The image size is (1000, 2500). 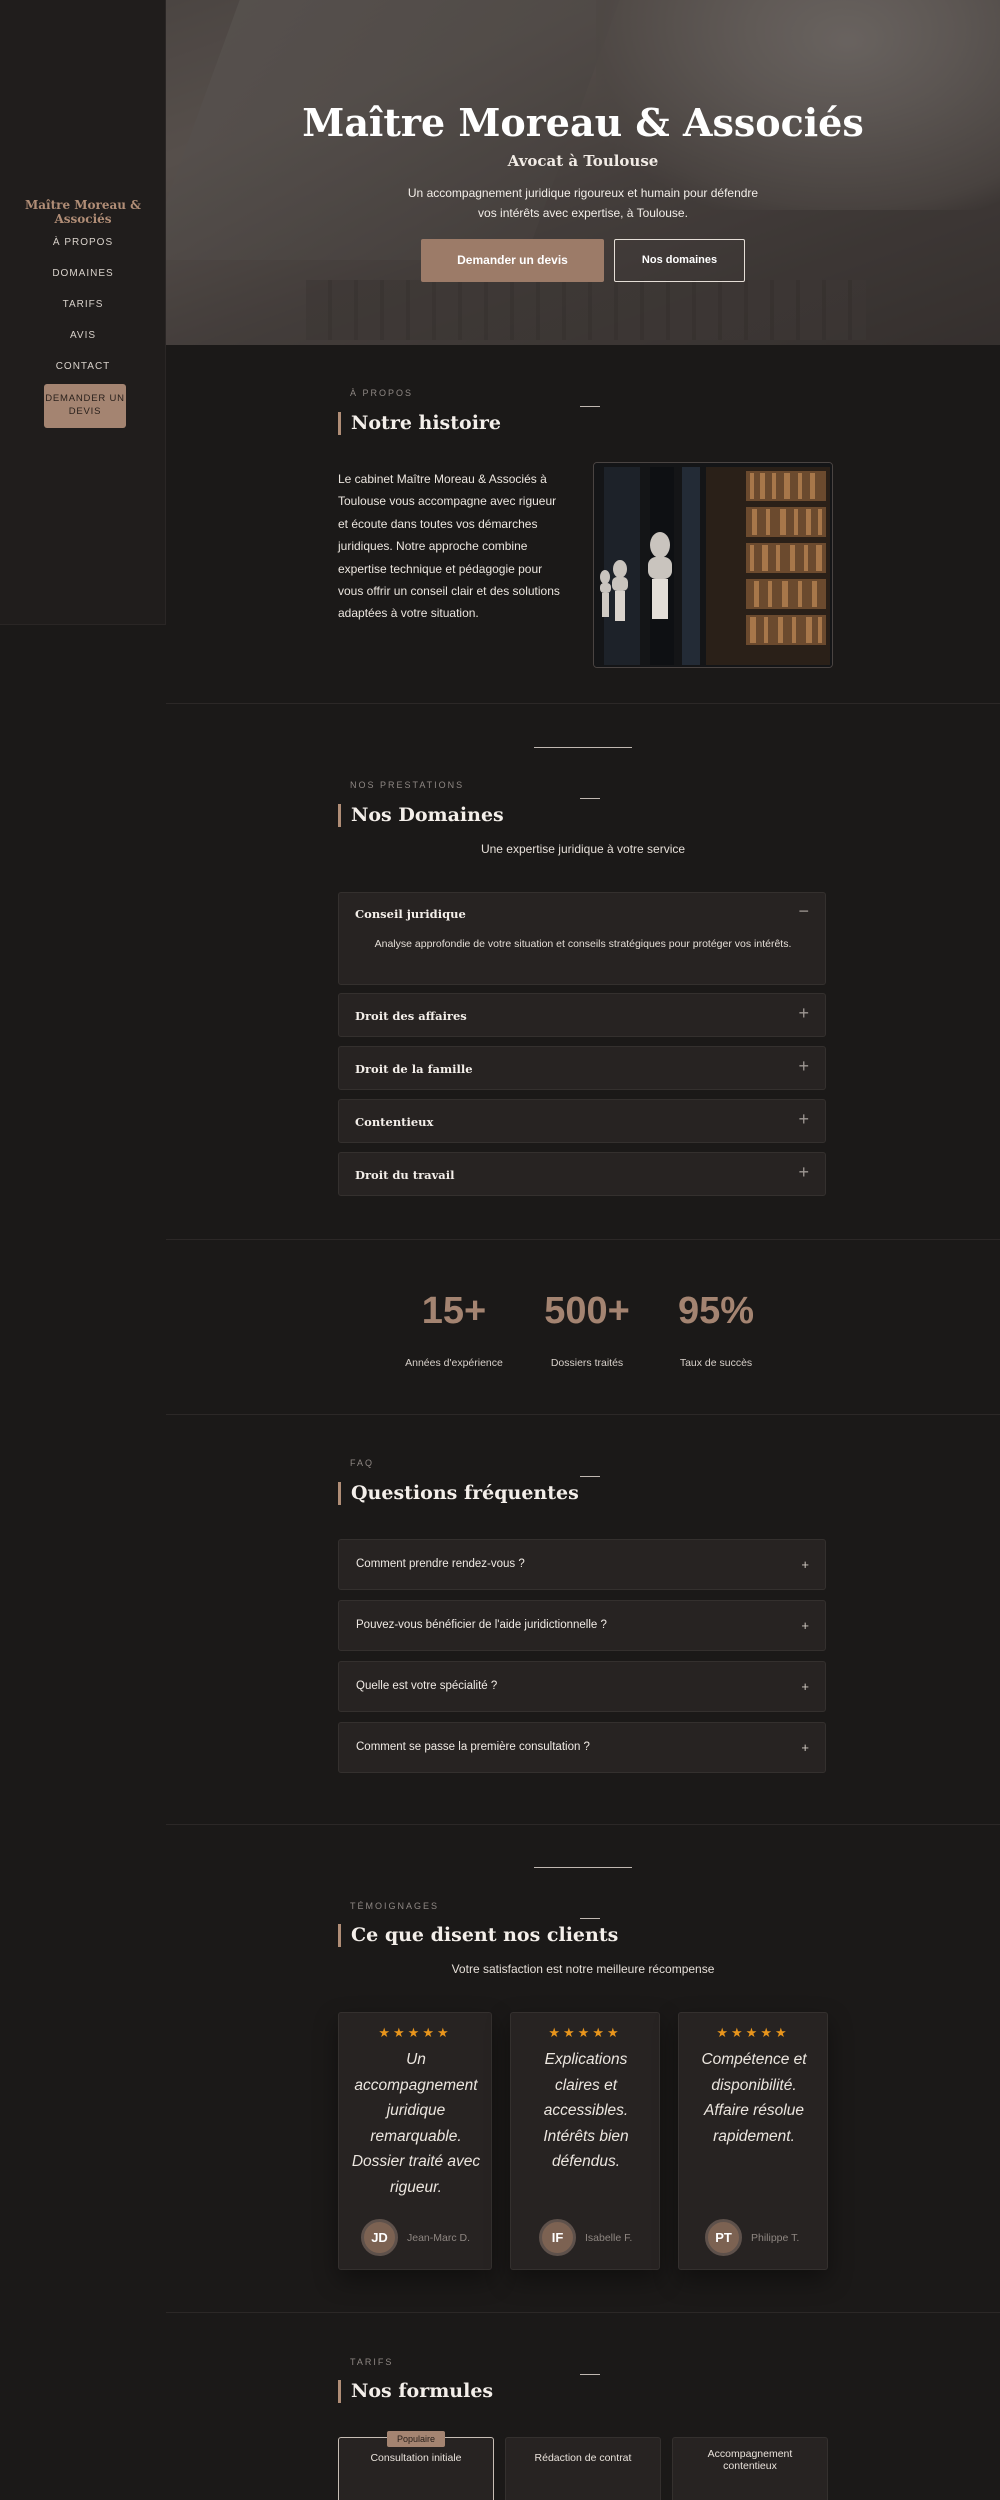 What do you see at coordinates (379, 2237) in the screenshot?
I see `avatar: JD` at bounding box center [379, 2237].